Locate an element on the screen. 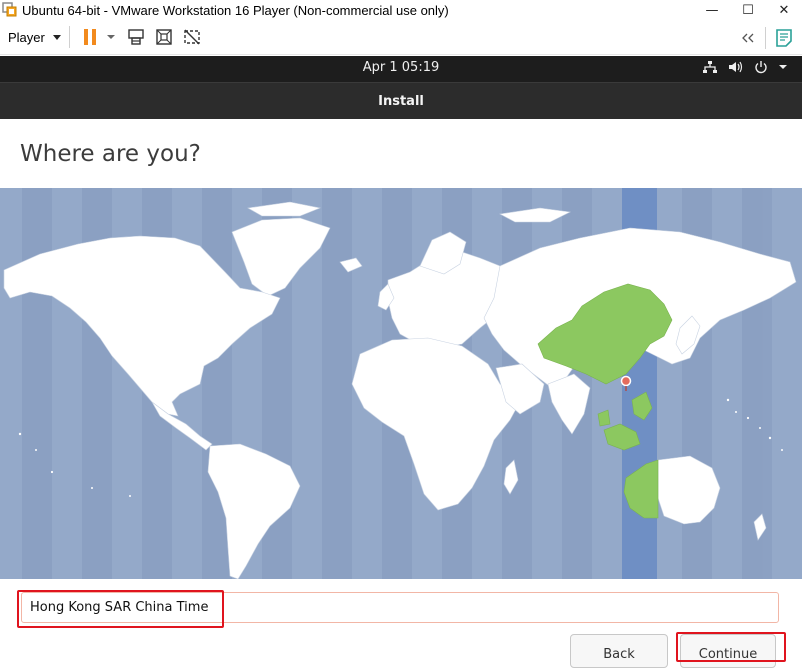  pause-icon is located at coordinates (89, 37).